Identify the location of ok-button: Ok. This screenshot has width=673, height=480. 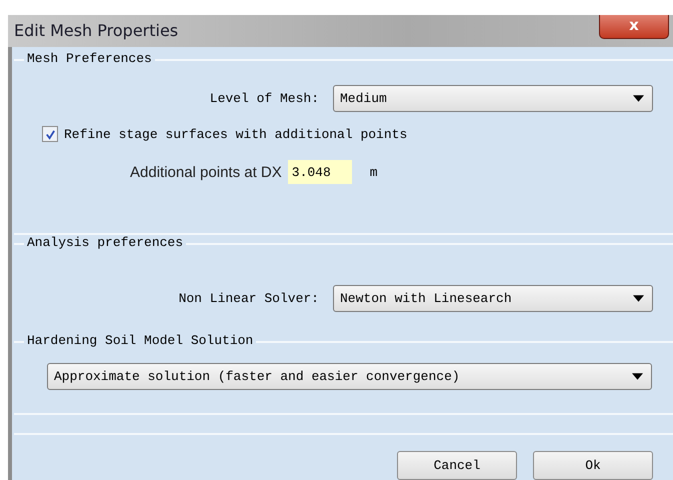
(593, 465).